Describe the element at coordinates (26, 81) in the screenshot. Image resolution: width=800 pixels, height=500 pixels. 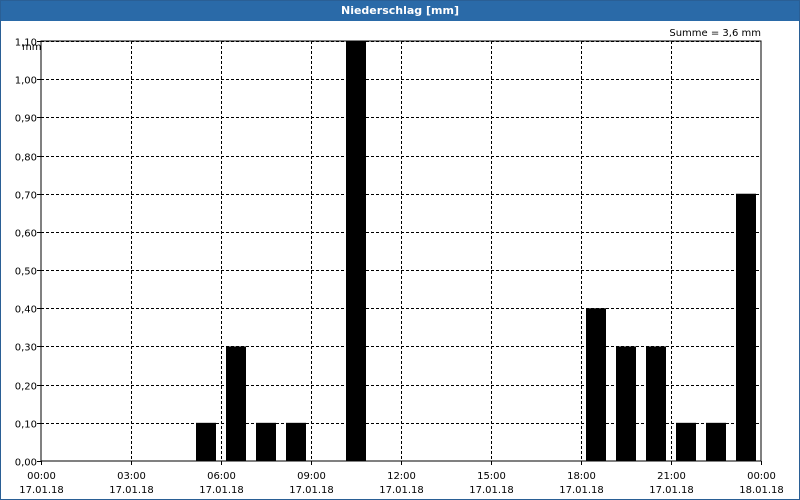
I see `y-tick-label: 1,00` at that location.